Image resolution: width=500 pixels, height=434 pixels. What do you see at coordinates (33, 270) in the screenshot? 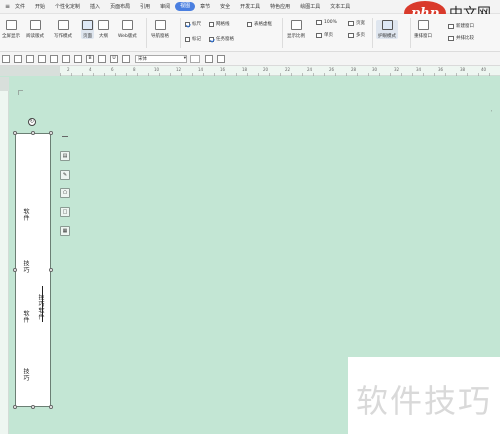
I see `vertical-textbox: 软件 技巧 软件 技巧 技巧软件` at bounding box center [33, 270].